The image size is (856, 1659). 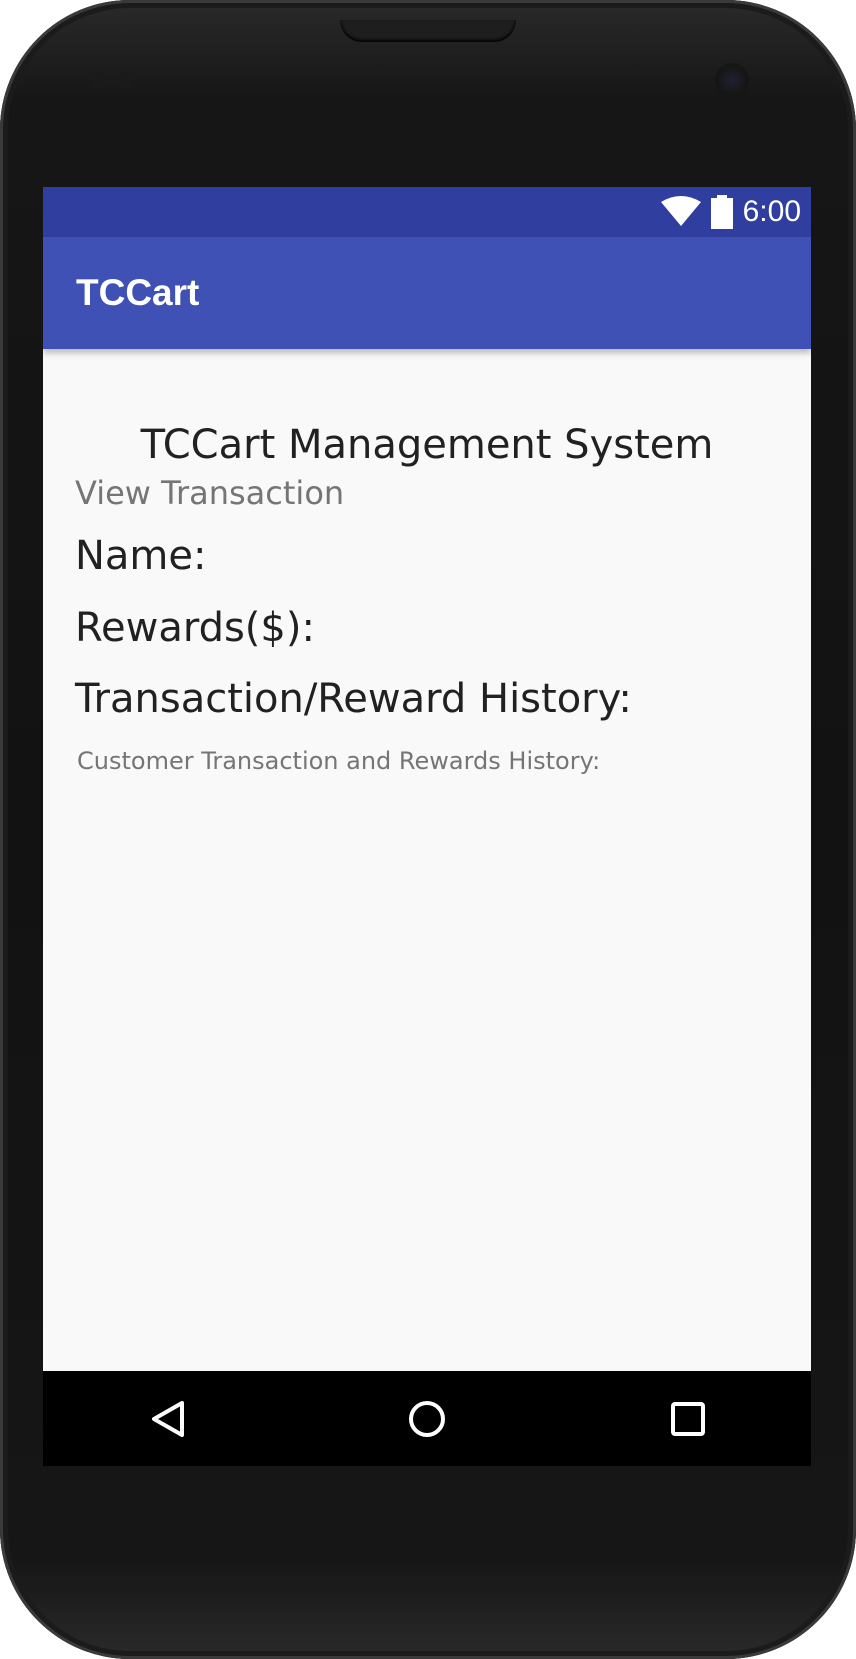 I want to click on name-label: Name:, so click(x=141, y=556).